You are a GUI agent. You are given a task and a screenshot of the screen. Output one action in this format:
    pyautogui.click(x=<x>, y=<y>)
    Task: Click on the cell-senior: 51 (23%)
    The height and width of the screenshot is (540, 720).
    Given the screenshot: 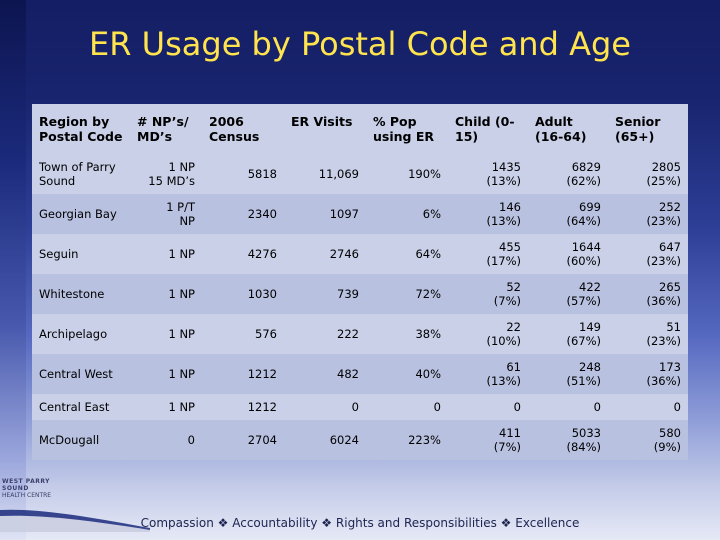 What is the action you would take?
    pyautogui.click(x=648, y=334)
    